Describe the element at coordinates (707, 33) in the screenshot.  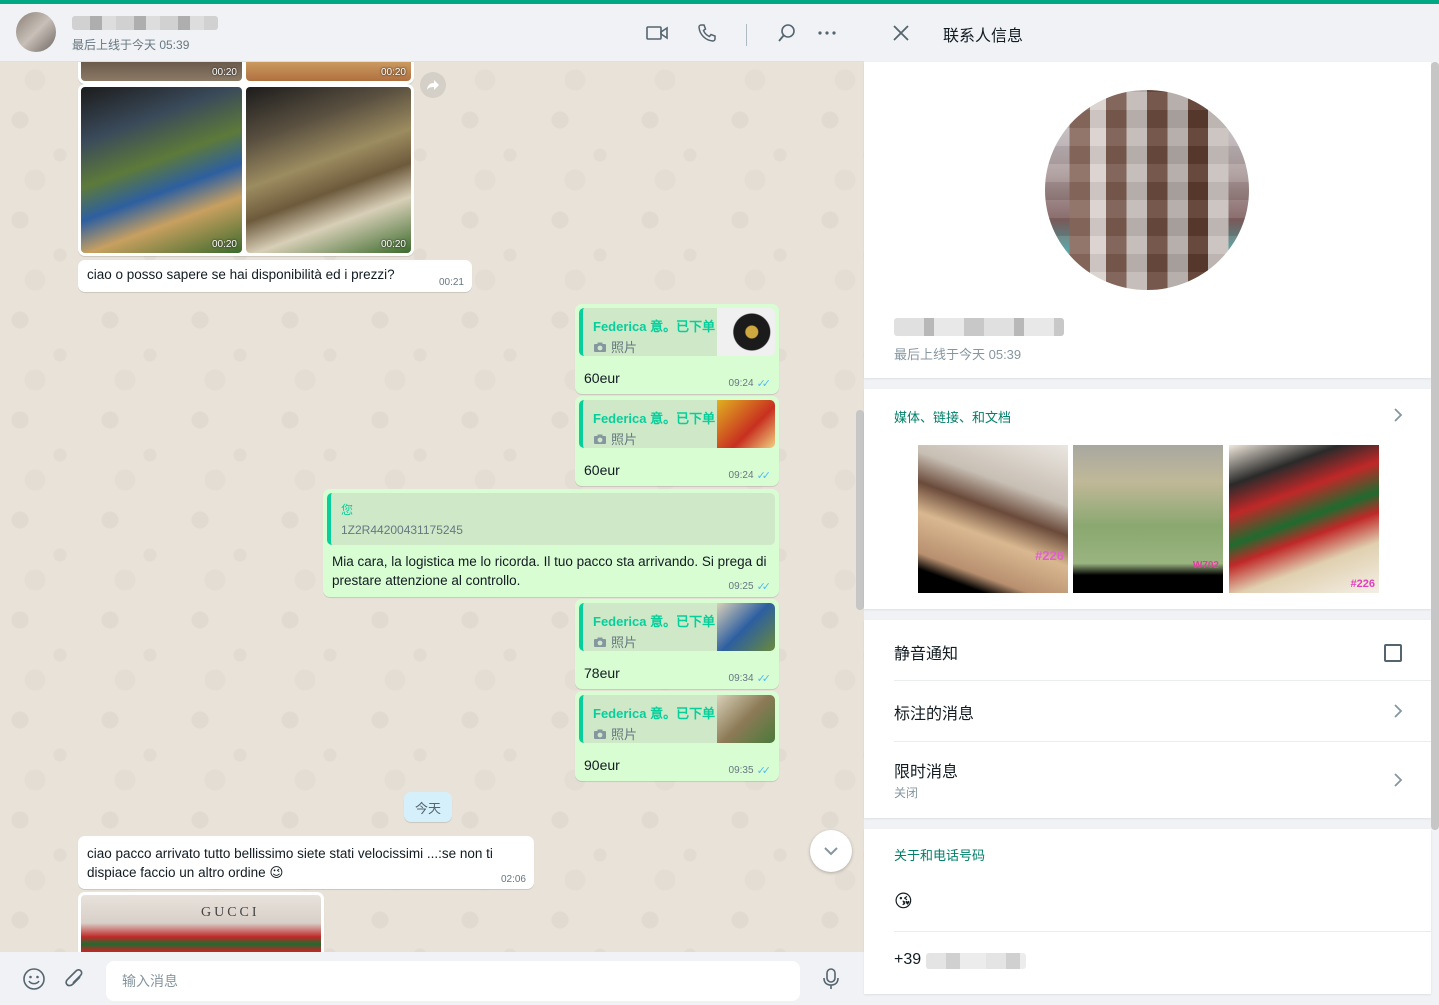
I see `voice-call-icon` at that location.